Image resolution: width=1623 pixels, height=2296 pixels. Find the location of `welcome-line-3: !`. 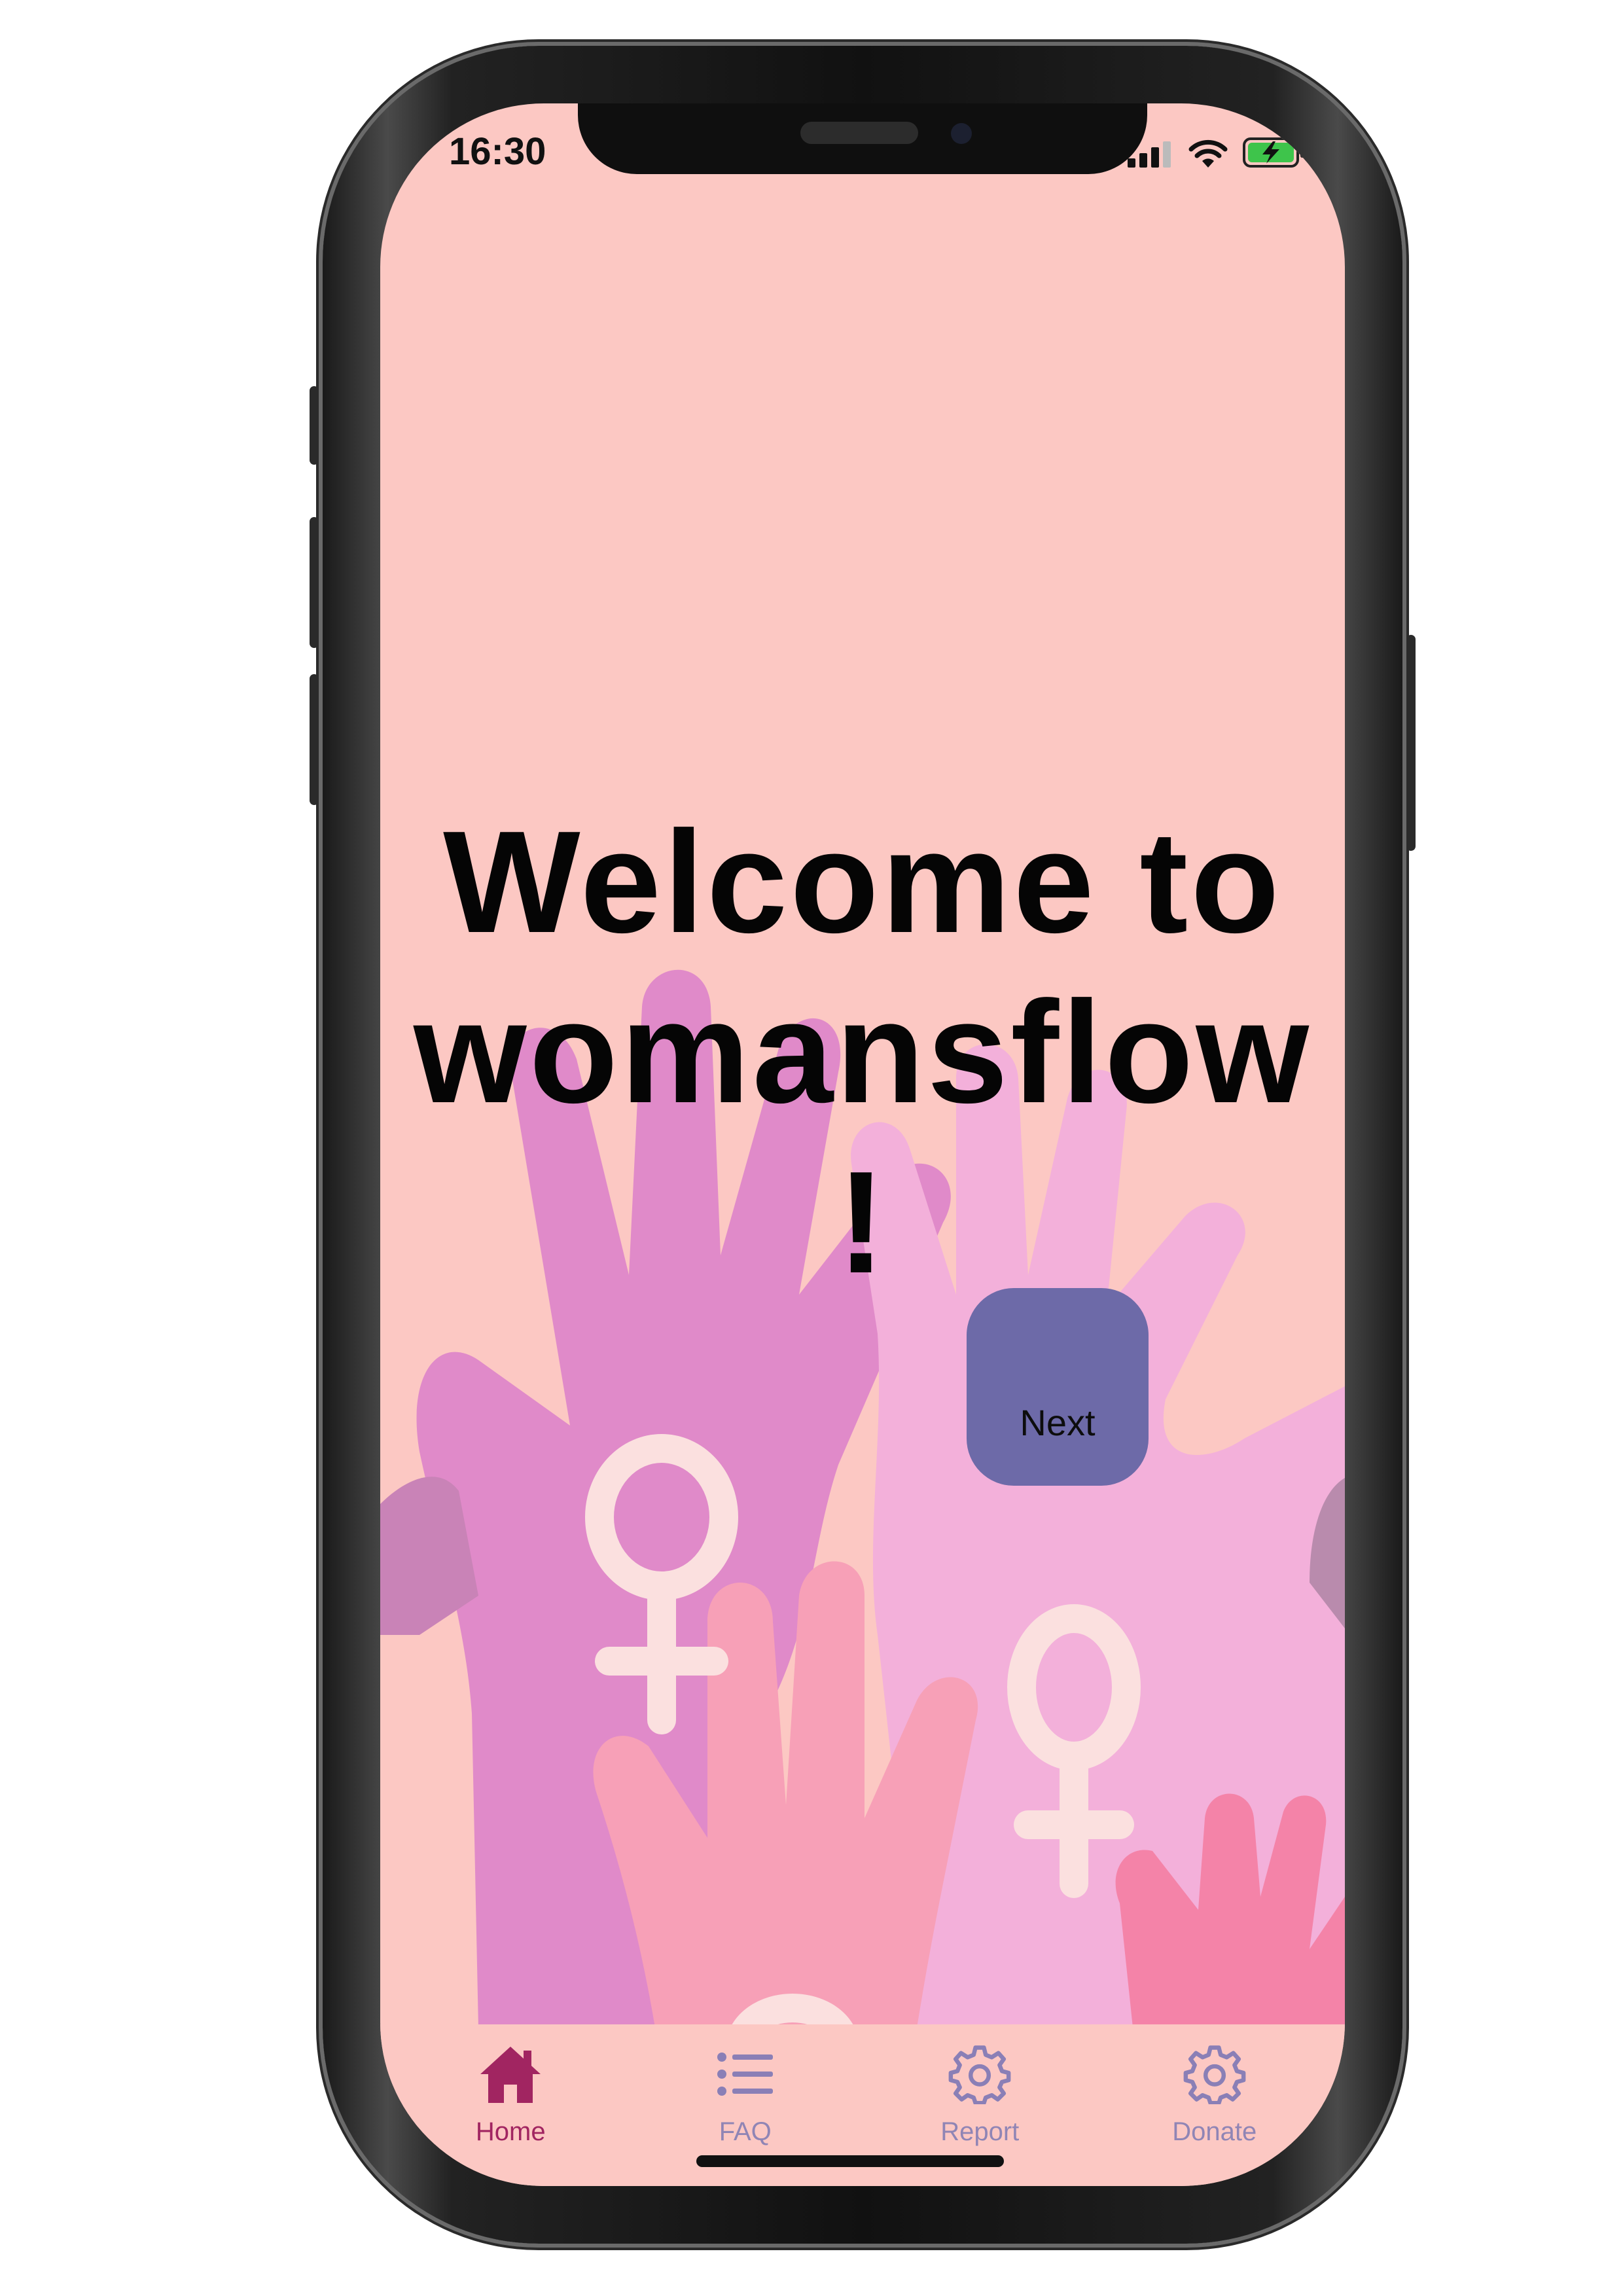

welcome-line-3: ! is located at coordinates (862, 1222).